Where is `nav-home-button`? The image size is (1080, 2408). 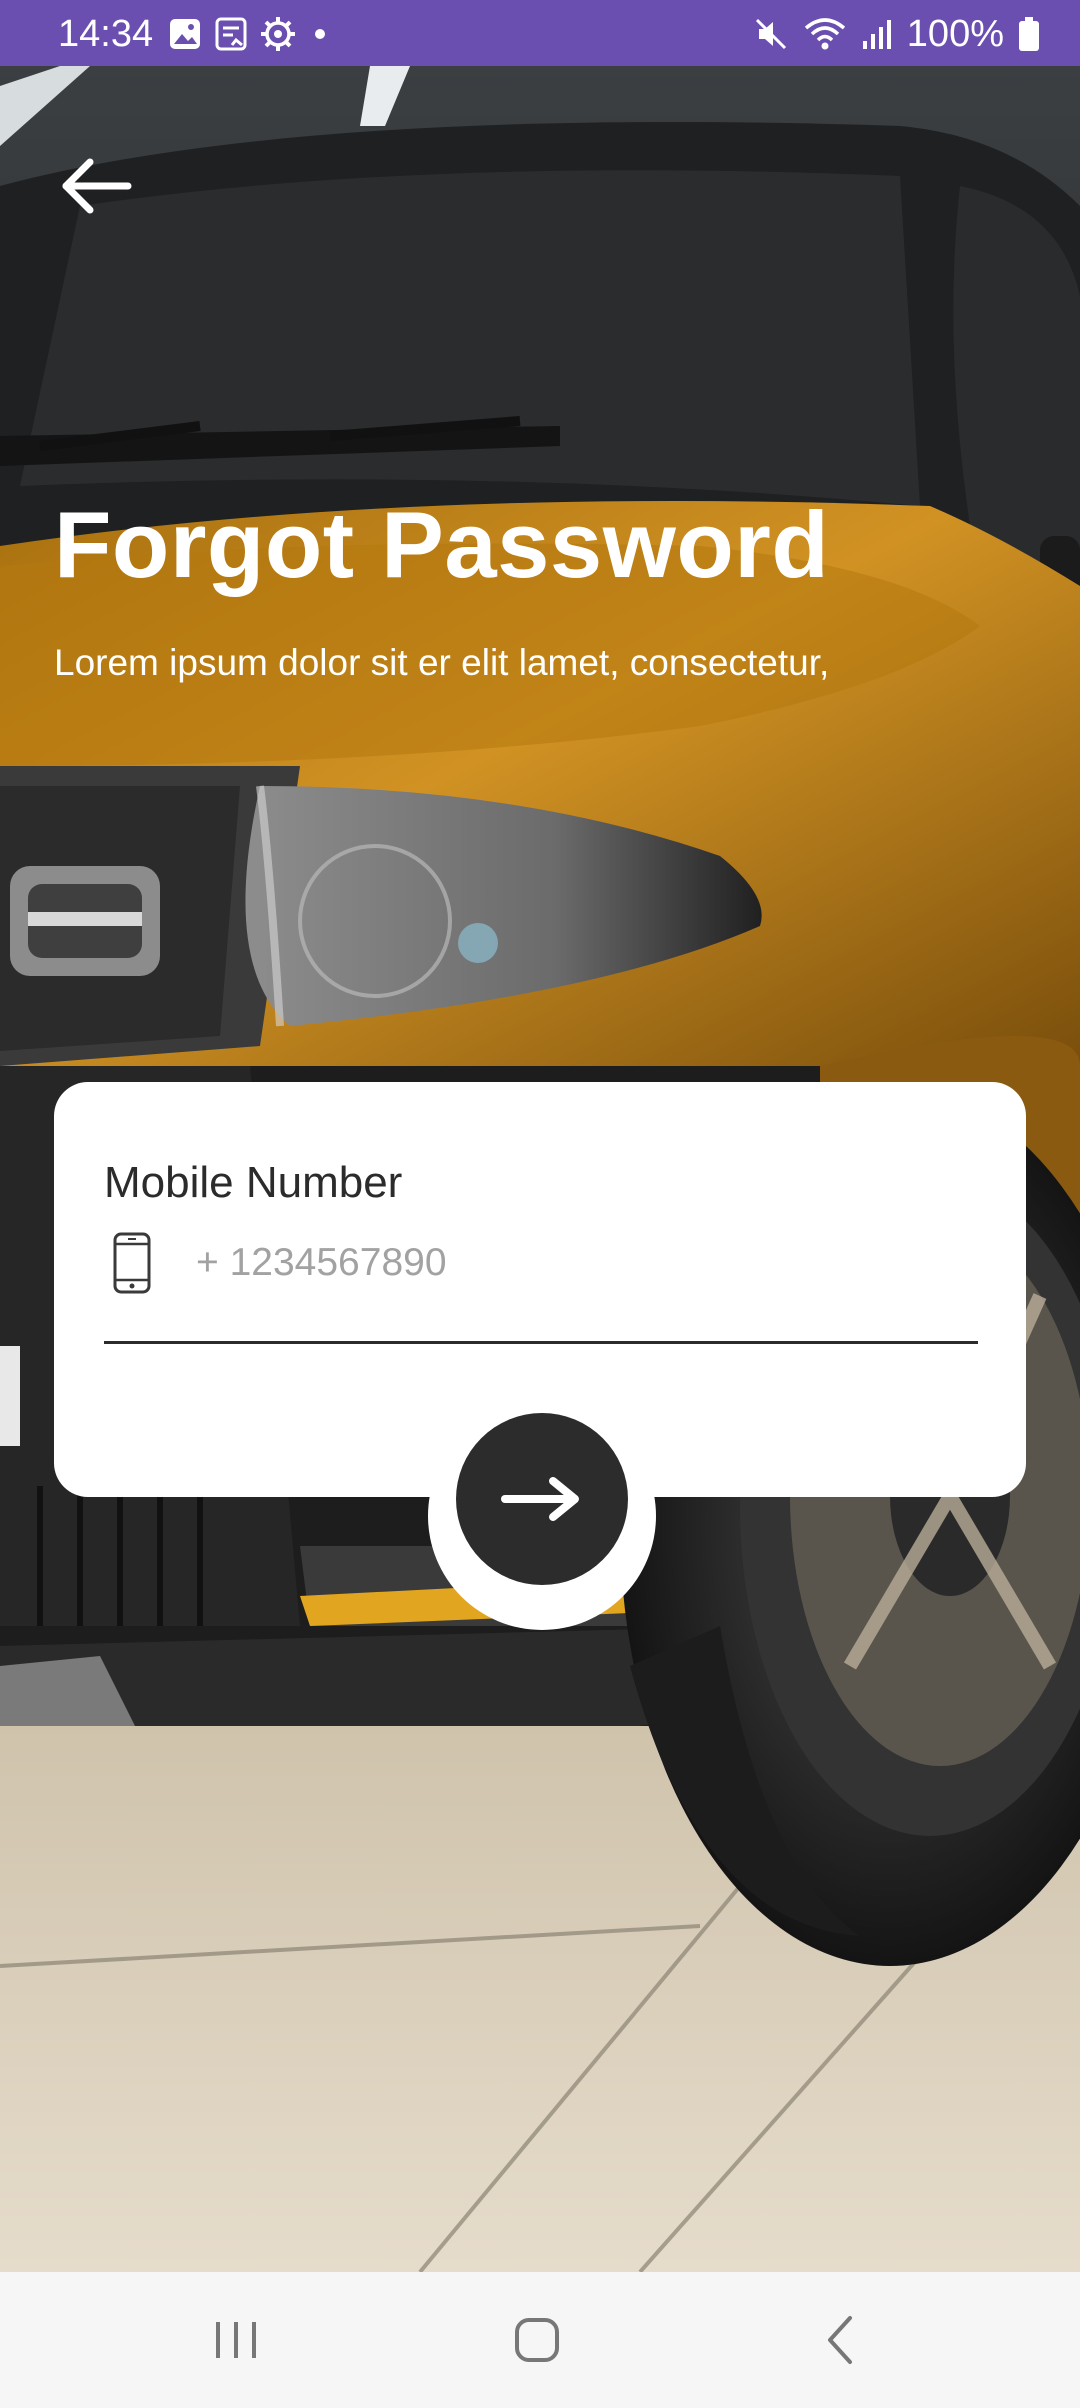 nav-home-button is located at coordinates (537, 2340).